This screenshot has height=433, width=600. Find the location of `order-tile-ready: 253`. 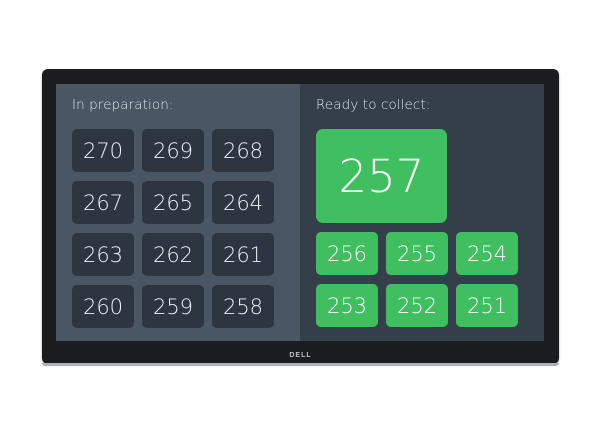

order-tile-ready: 253 is located at coordinates (347, 305).